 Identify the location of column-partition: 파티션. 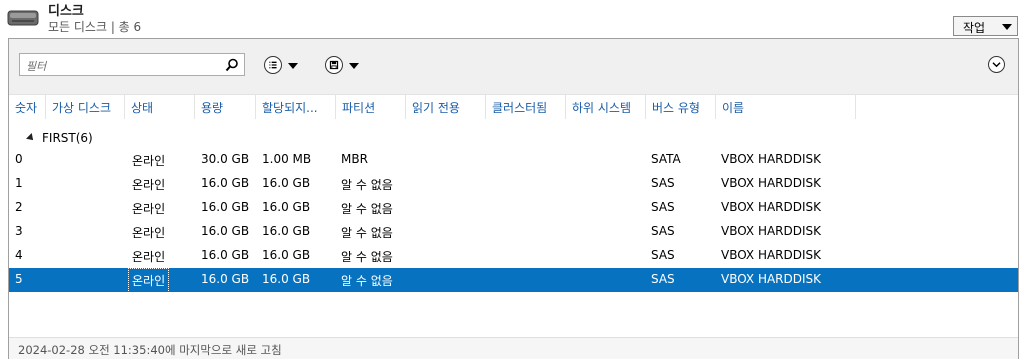
(371, 107).